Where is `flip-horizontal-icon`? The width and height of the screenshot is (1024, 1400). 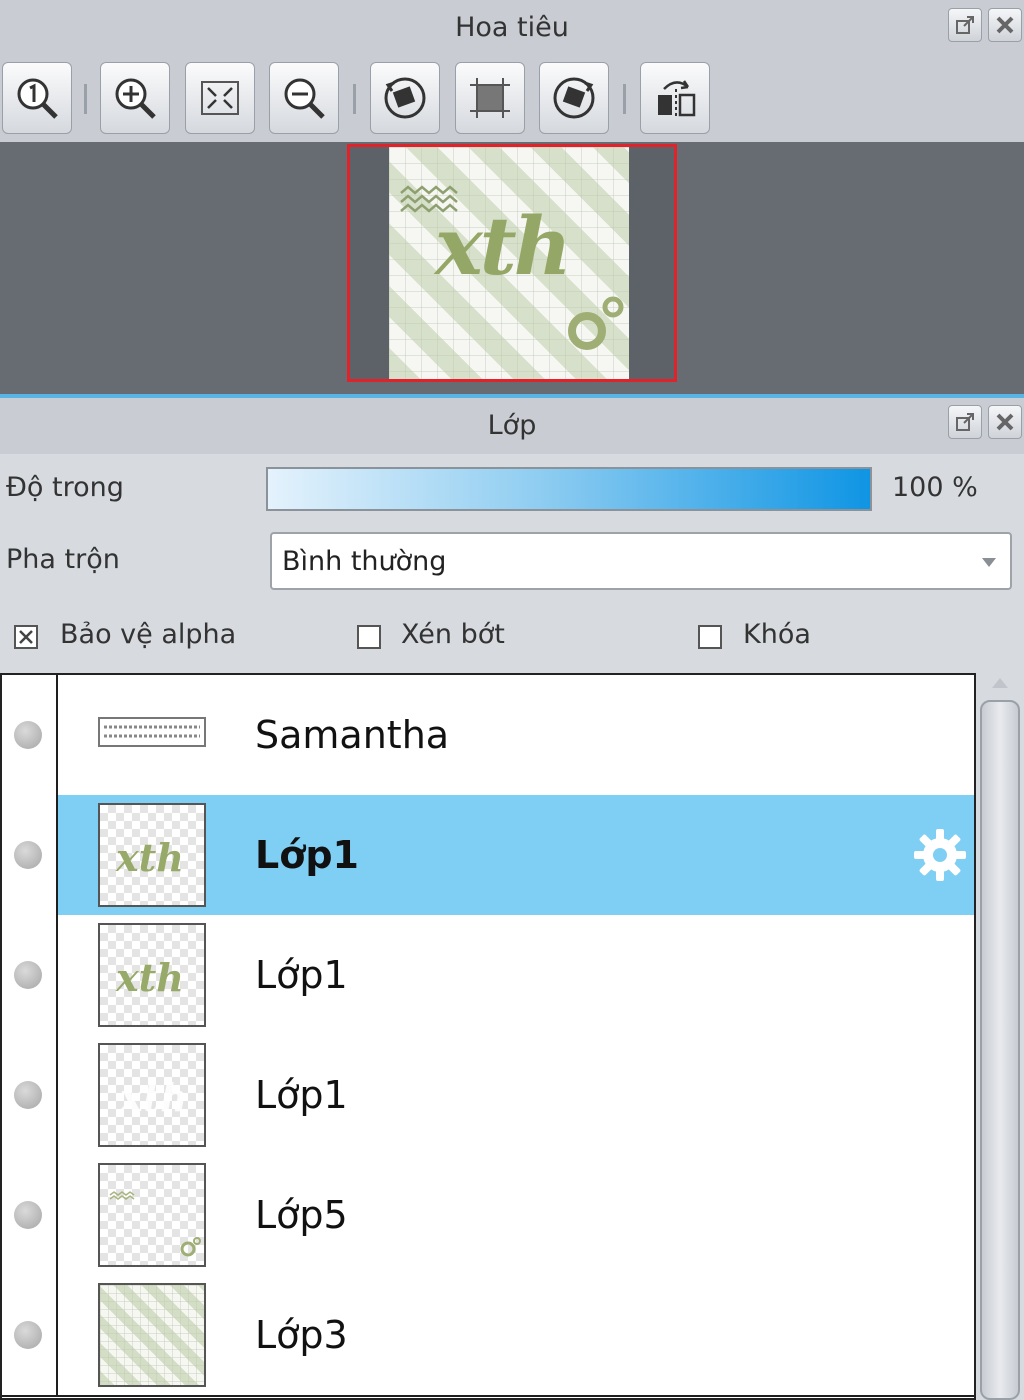 flip-horizontal-icon is located at coordinates (677, 99).